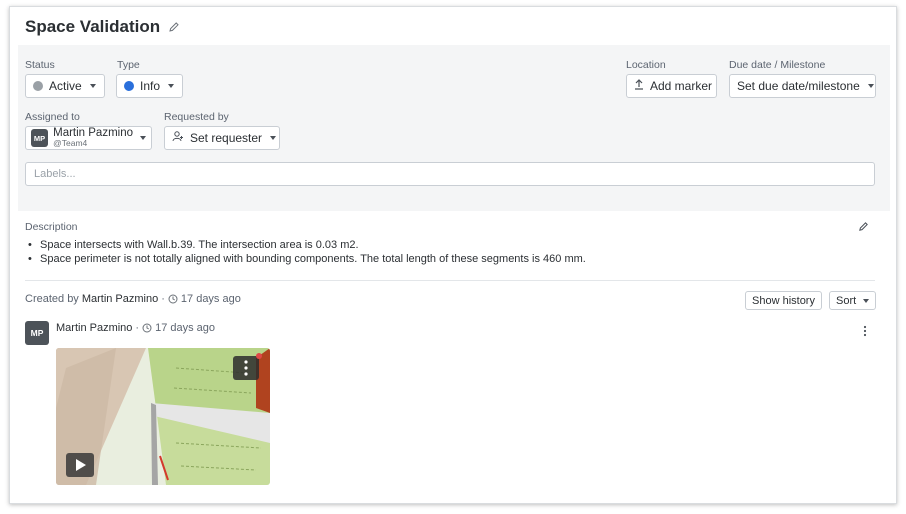  What do you see at coordinates (226, 138) in the screenshot?
I see `requester-value: Set requester` at bounding box center [226, 138].